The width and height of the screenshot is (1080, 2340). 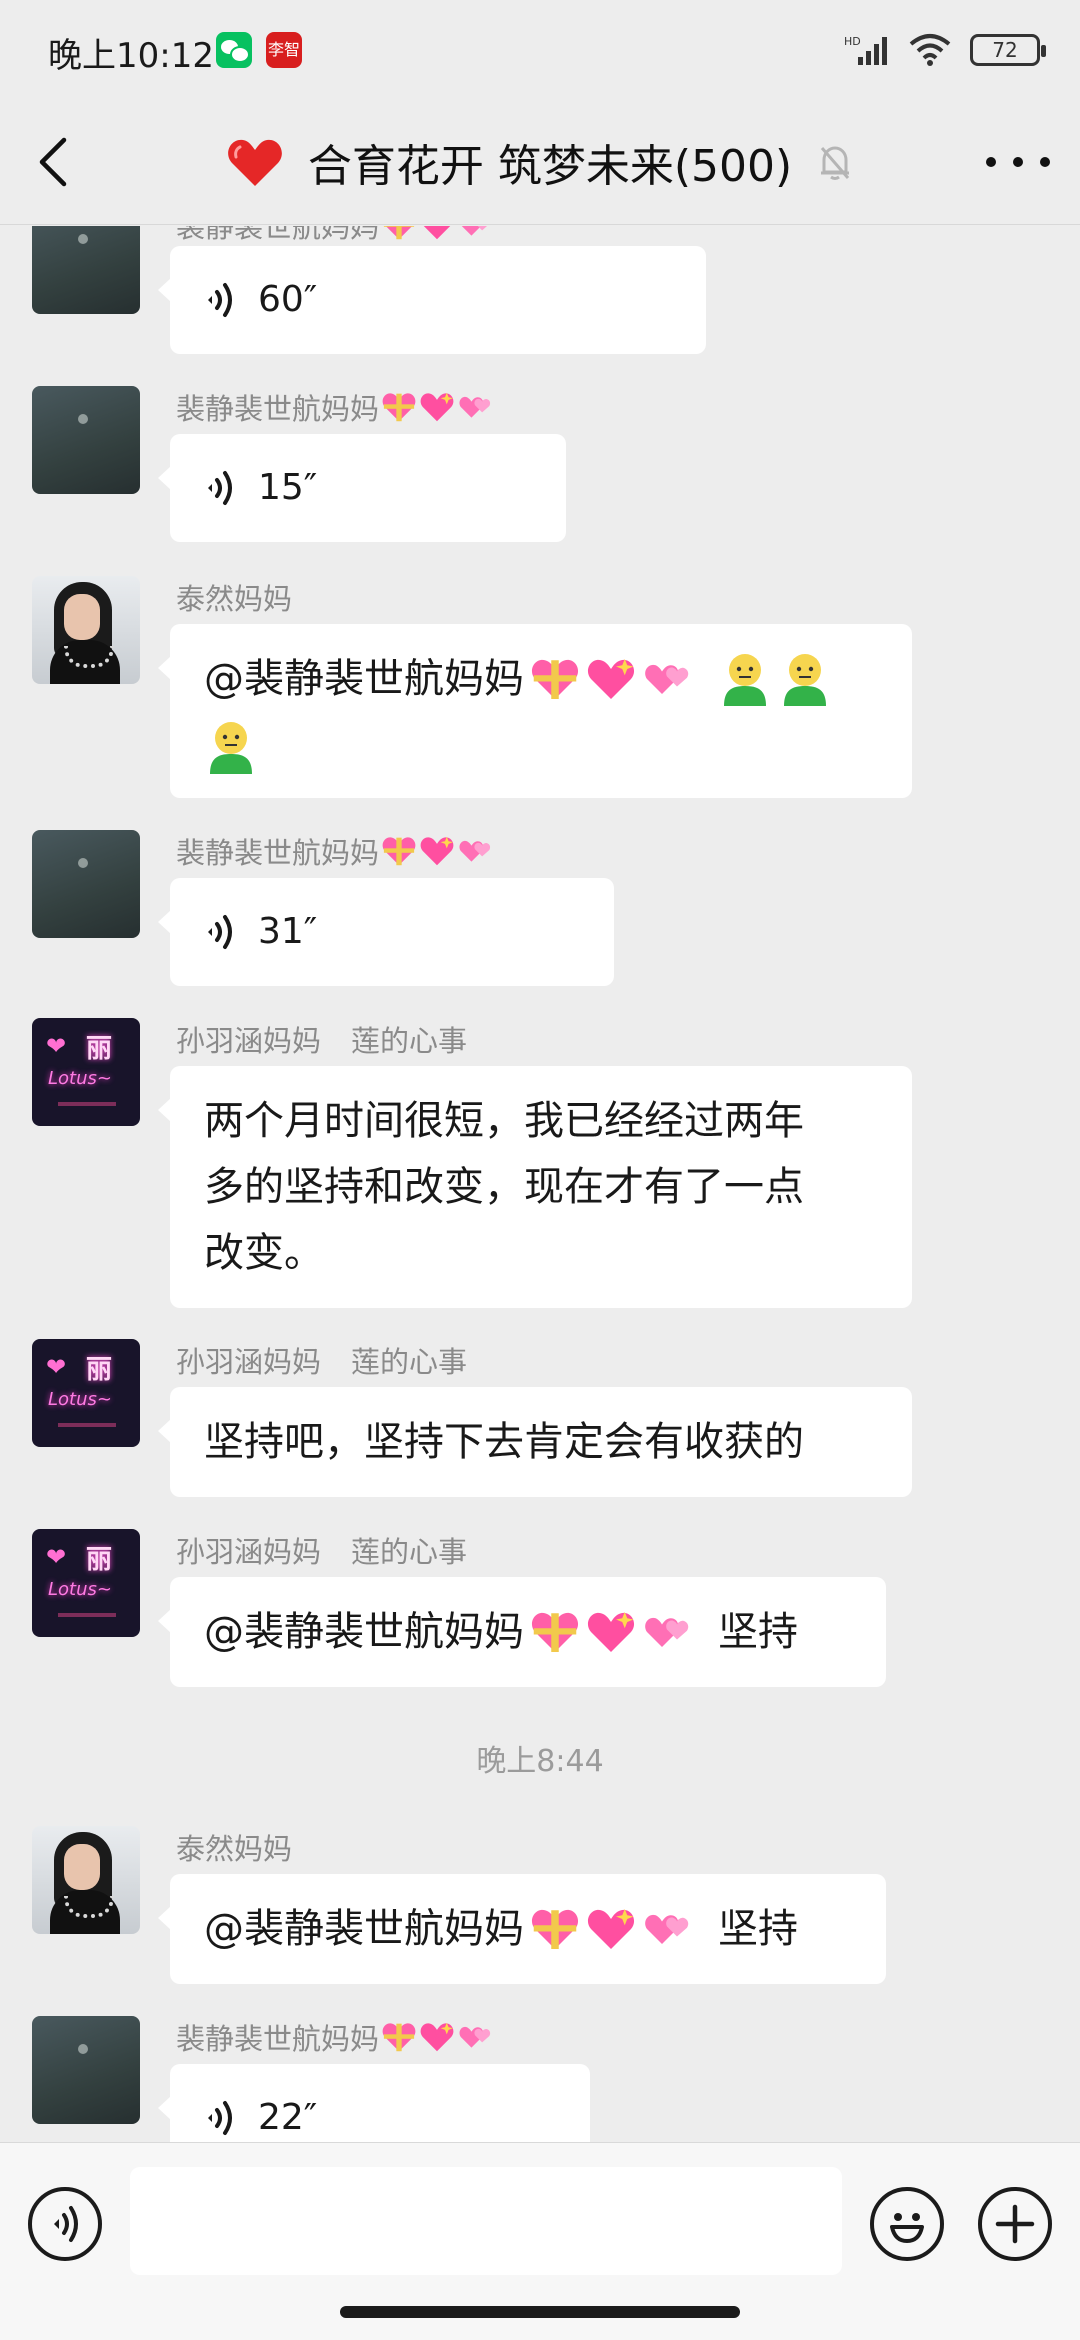 I want to click on message-line: 多的坚持和改变，现在才有了一点, so click(x=504, y=1187).